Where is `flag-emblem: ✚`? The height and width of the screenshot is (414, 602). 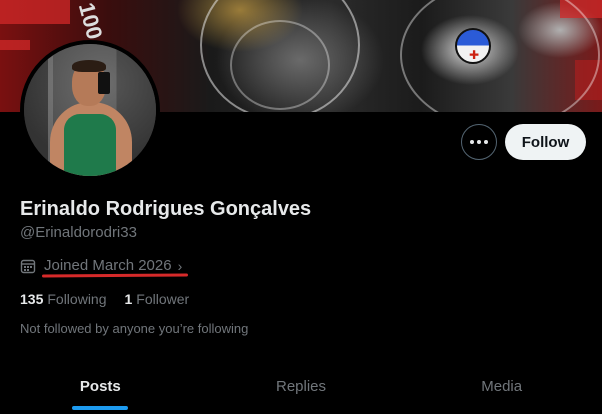 flag-emblem: ✚ is located at coordinates (473, 46).